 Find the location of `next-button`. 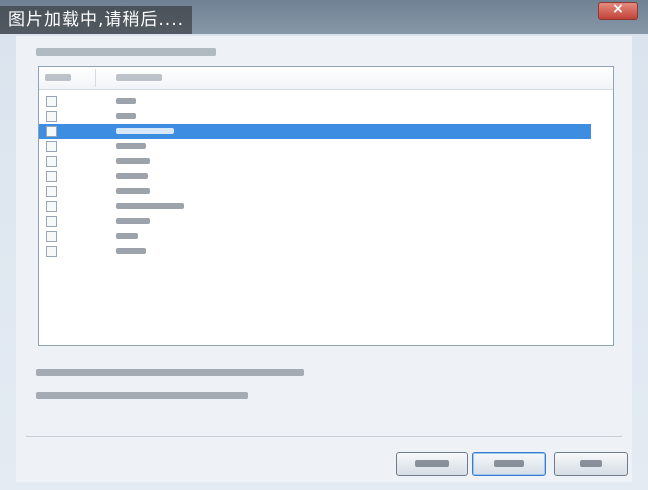

next-button is located at coordinates (509, 464).